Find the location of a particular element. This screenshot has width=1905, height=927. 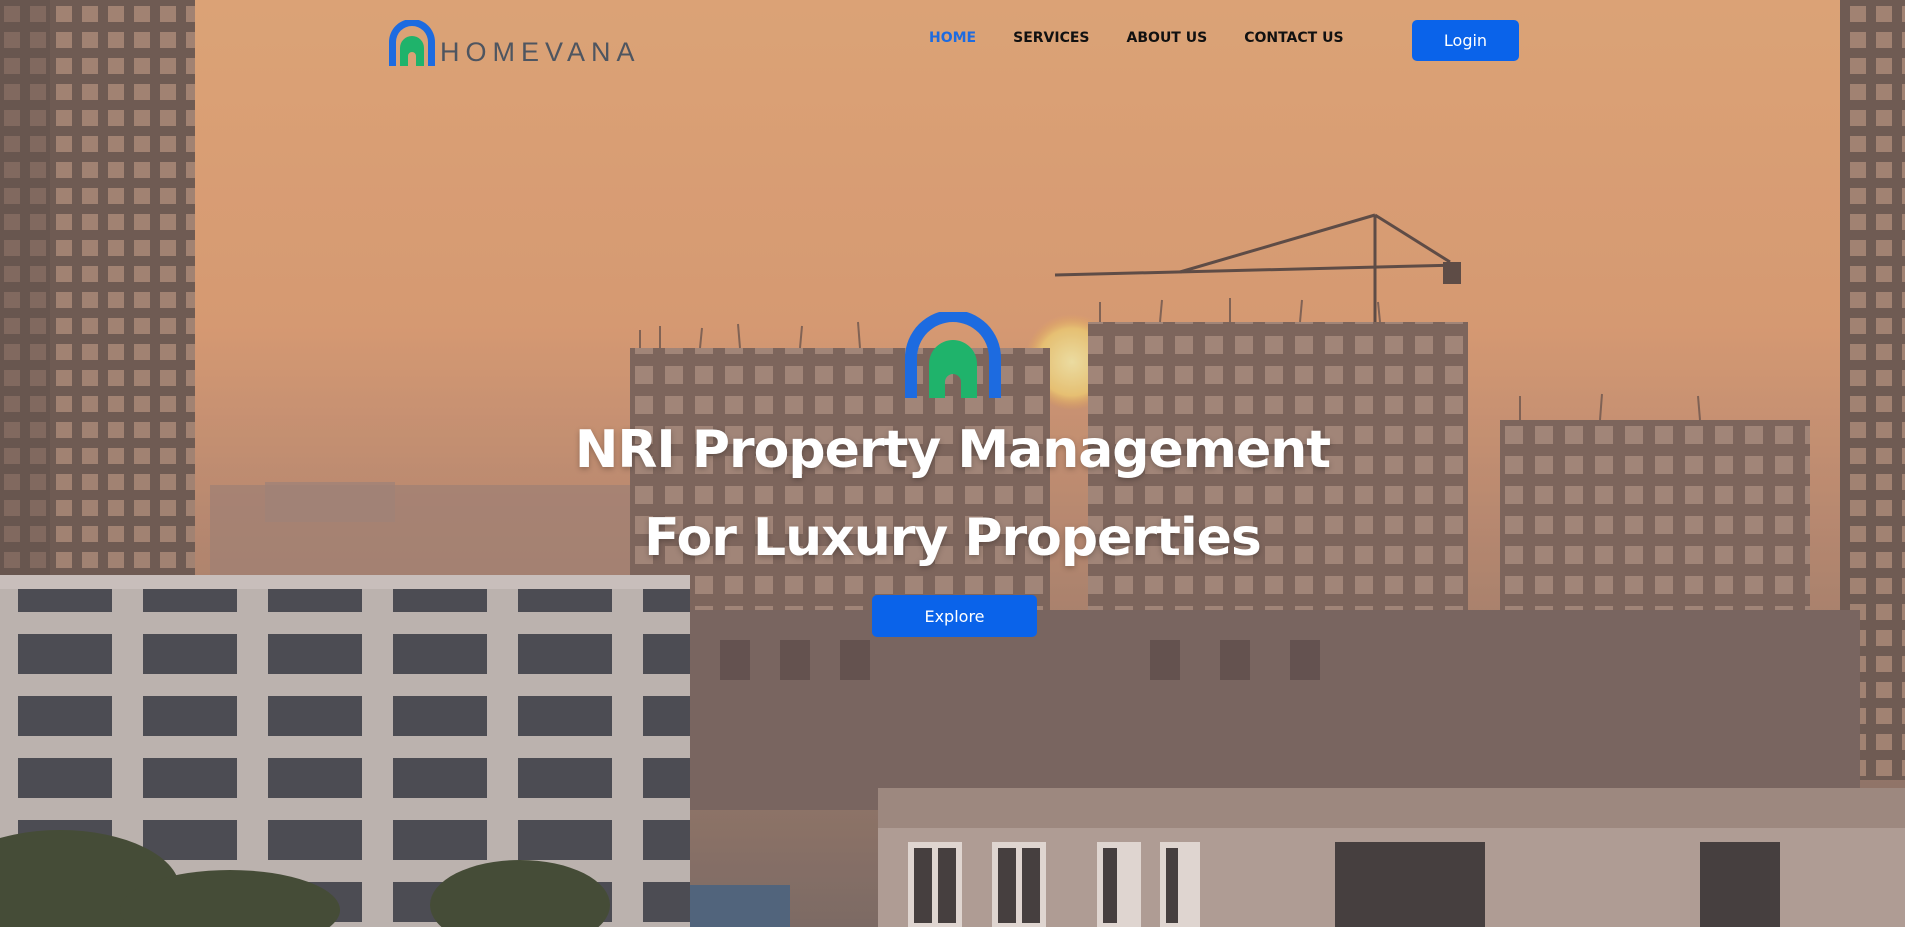

explore-button: Explore is located at coordinates (954, 616).